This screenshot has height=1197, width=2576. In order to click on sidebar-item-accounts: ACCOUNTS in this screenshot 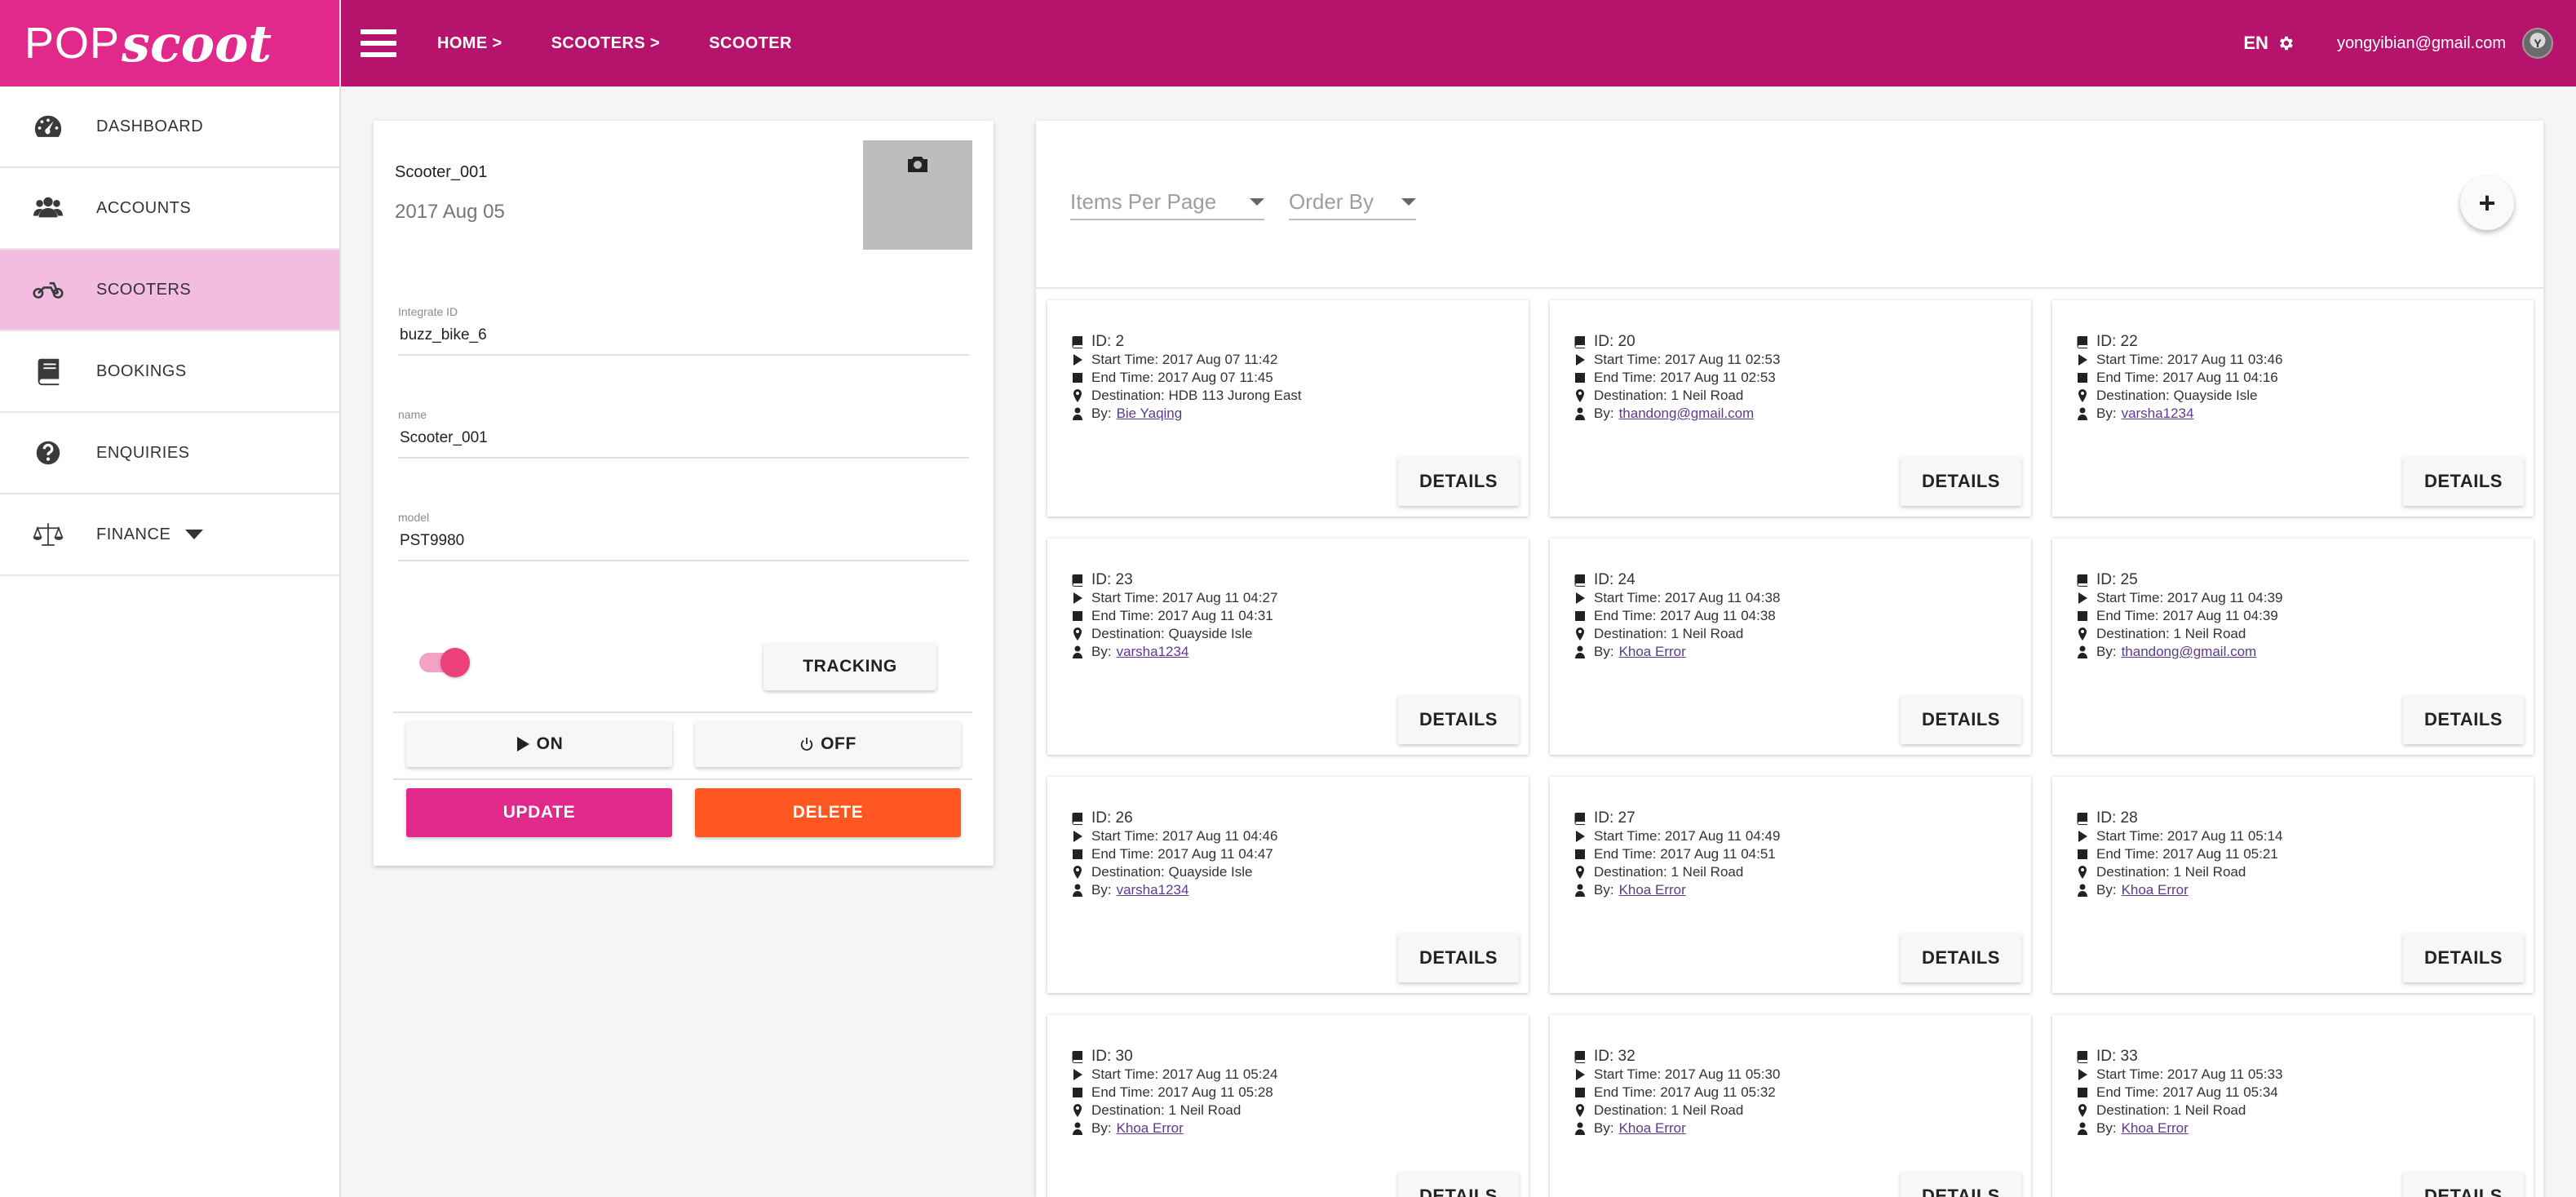, I will do `click(169, 209)`.